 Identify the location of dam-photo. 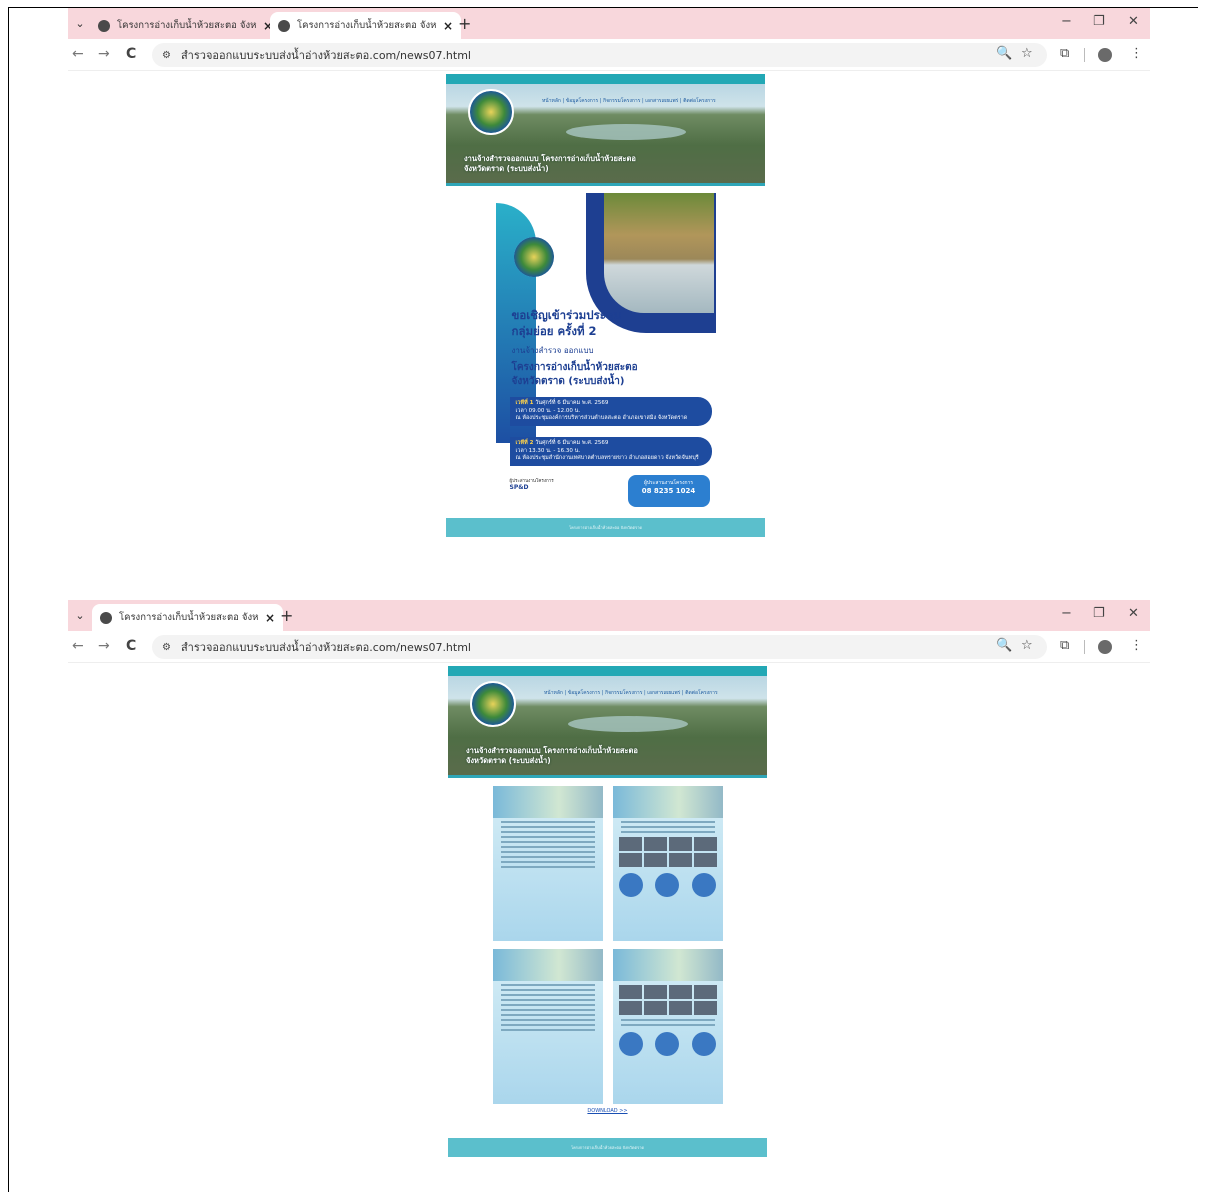
(658, 253).